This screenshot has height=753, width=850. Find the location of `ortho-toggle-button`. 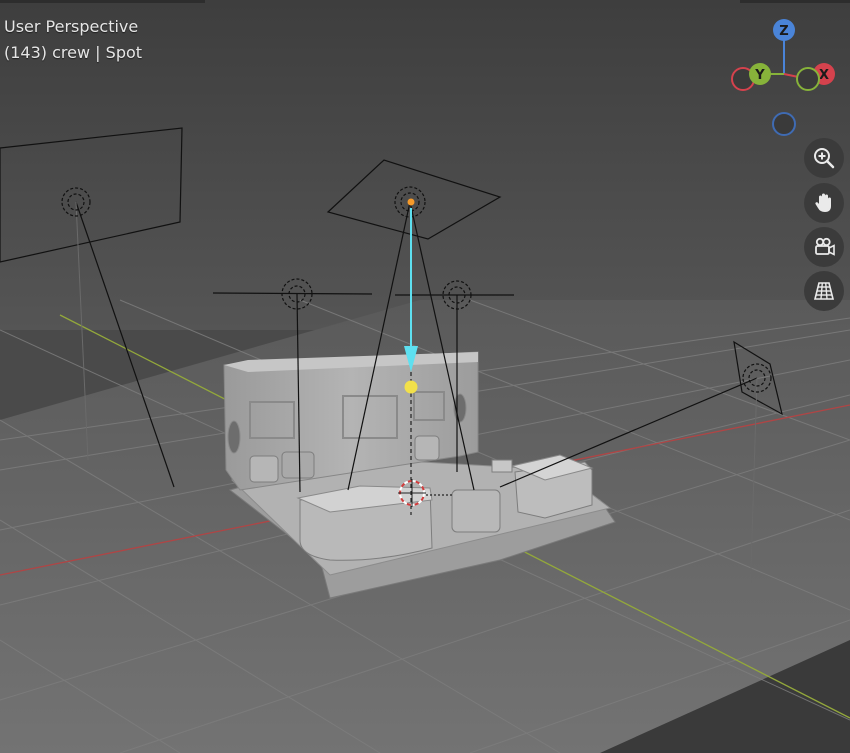

ortho-toggle-button is located at coordinates (824, 291).